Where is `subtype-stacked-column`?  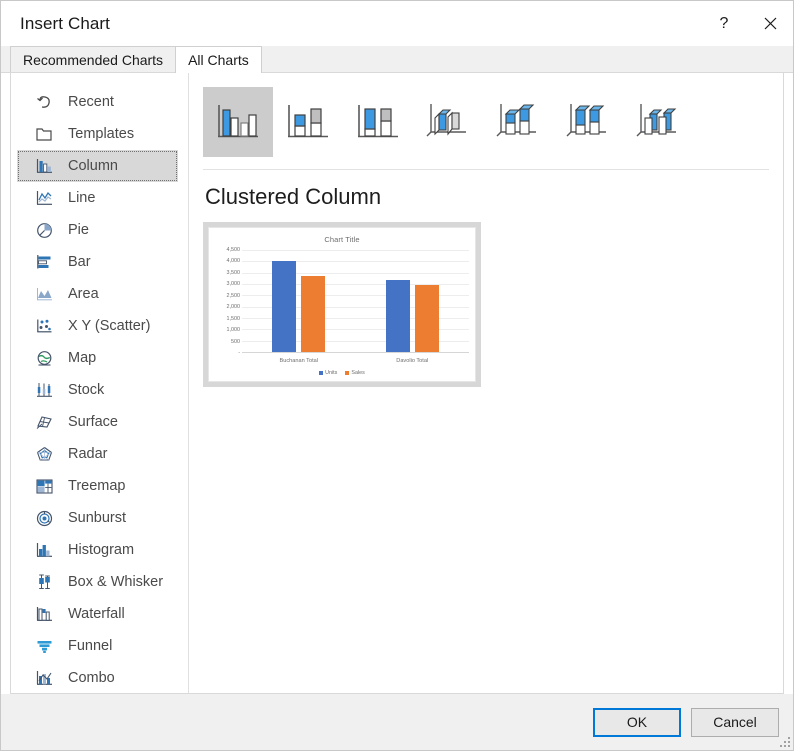
subtype-stacked-column is located at coordinates (308, 122).